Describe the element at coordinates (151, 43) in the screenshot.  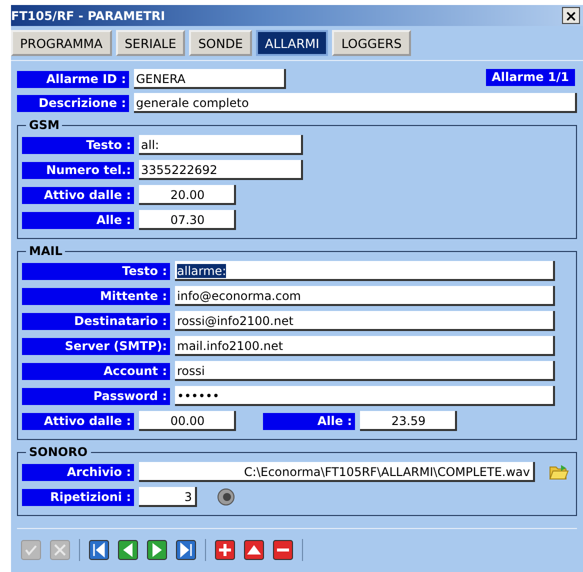
I see `tab: SERIALE` at that location.